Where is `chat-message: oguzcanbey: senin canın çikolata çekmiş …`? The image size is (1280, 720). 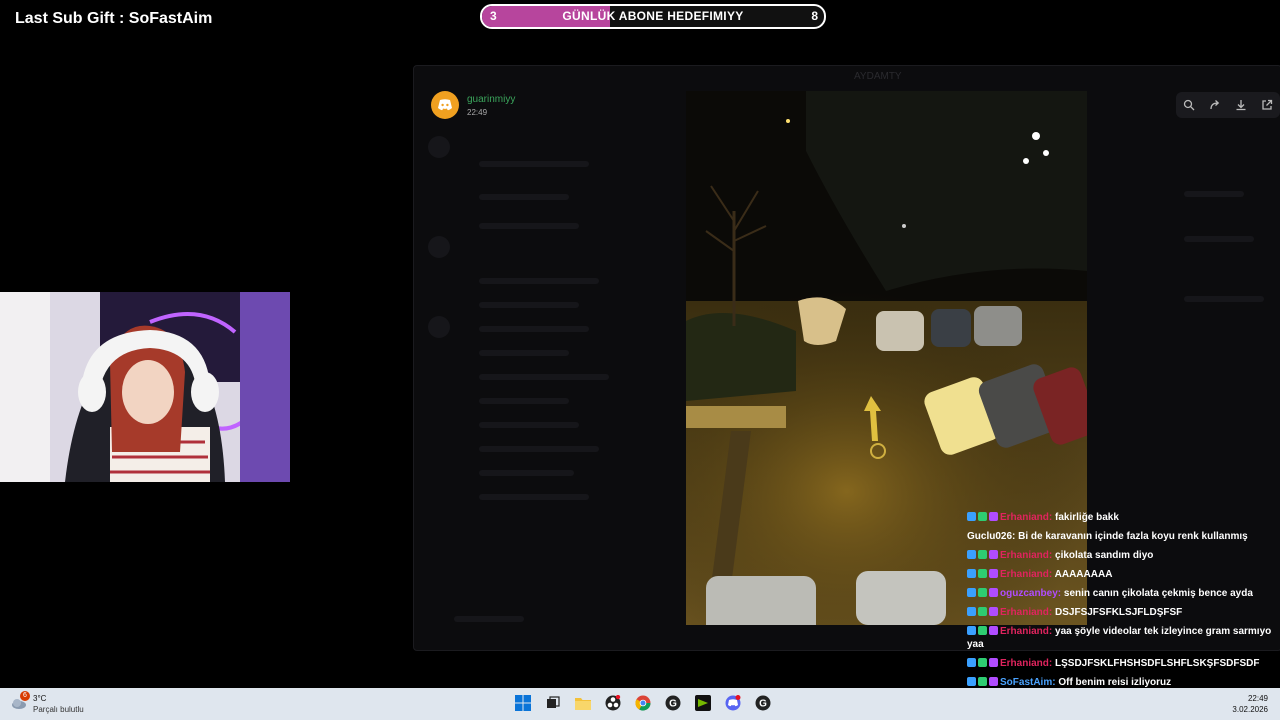
chat-message: oguzcanbey: senin canın çikolata çekmiş … is located at coordinates (1121, 593).